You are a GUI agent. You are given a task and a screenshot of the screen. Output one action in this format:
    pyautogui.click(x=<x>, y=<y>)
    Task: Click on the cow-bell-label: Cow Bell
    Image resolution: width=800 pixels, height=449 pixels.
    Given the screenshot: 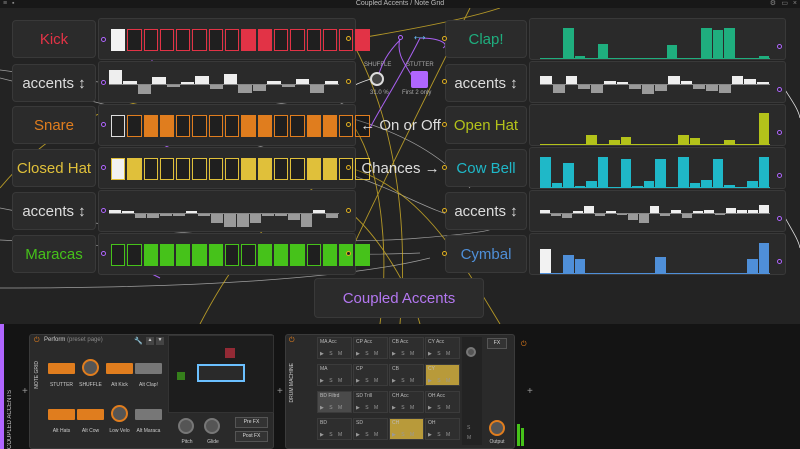 What is the action you would take?
    pyautogui.click(x=486, y=168)
    